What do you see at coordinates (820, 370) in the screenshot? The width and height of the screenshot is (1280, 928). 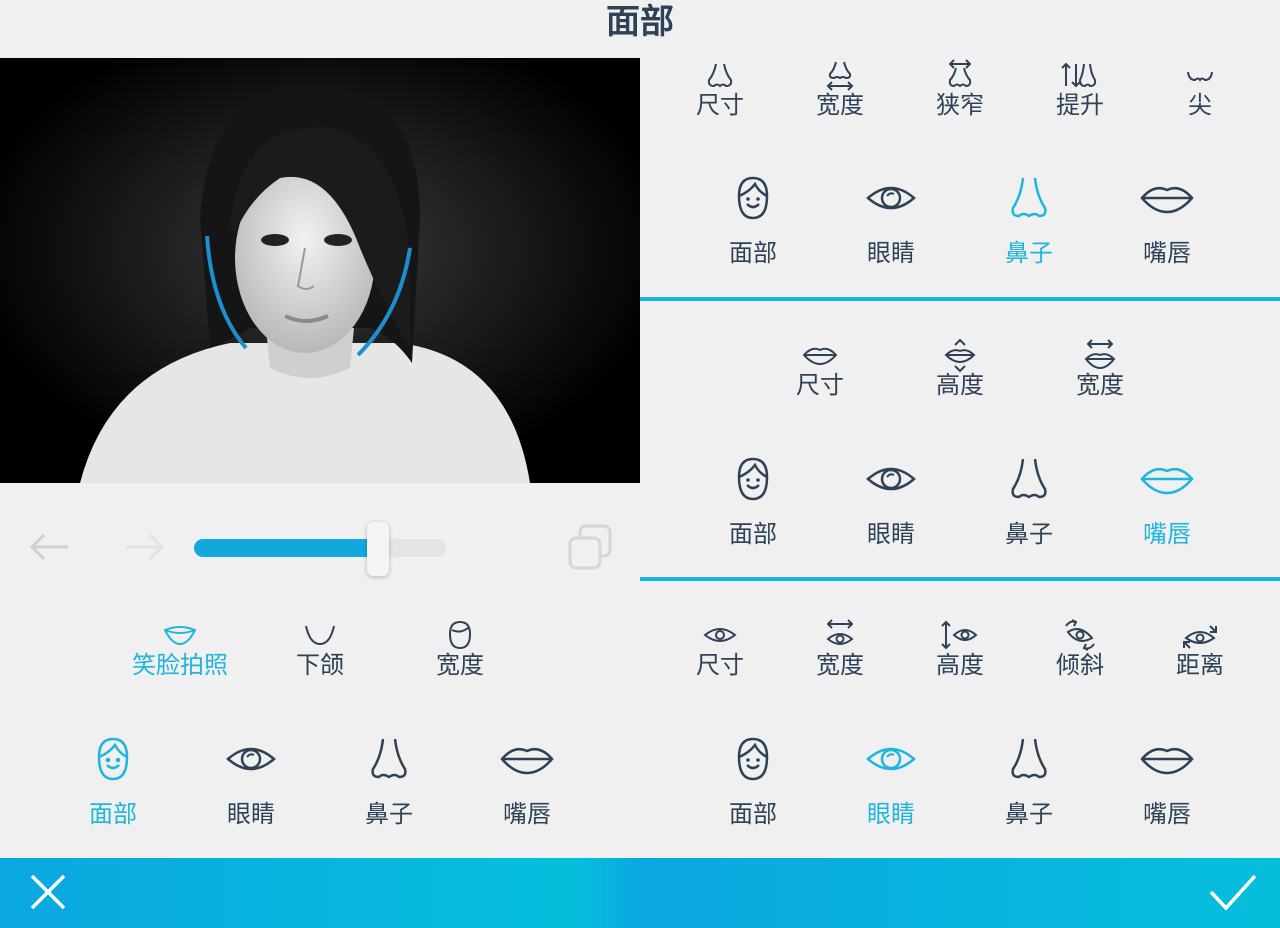 I see `subtool-lips-size: 尺寸` at bounding box center [820, 370].